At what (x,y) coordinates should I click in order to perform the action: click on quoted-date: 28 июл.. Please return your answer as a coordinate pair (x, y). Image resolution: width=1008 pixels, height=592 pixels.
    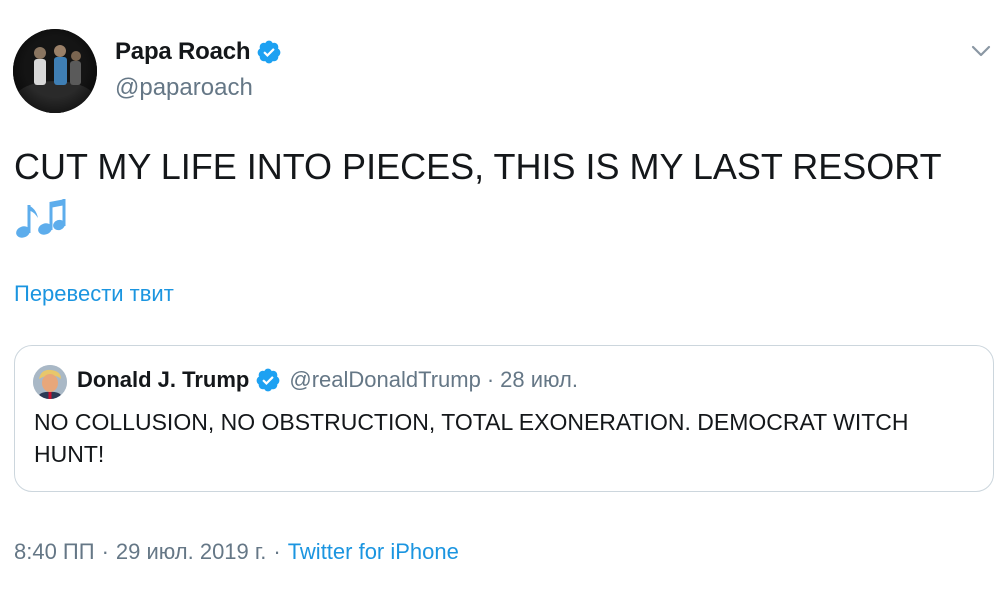
    Looking at the image, I should click on (539, 379).